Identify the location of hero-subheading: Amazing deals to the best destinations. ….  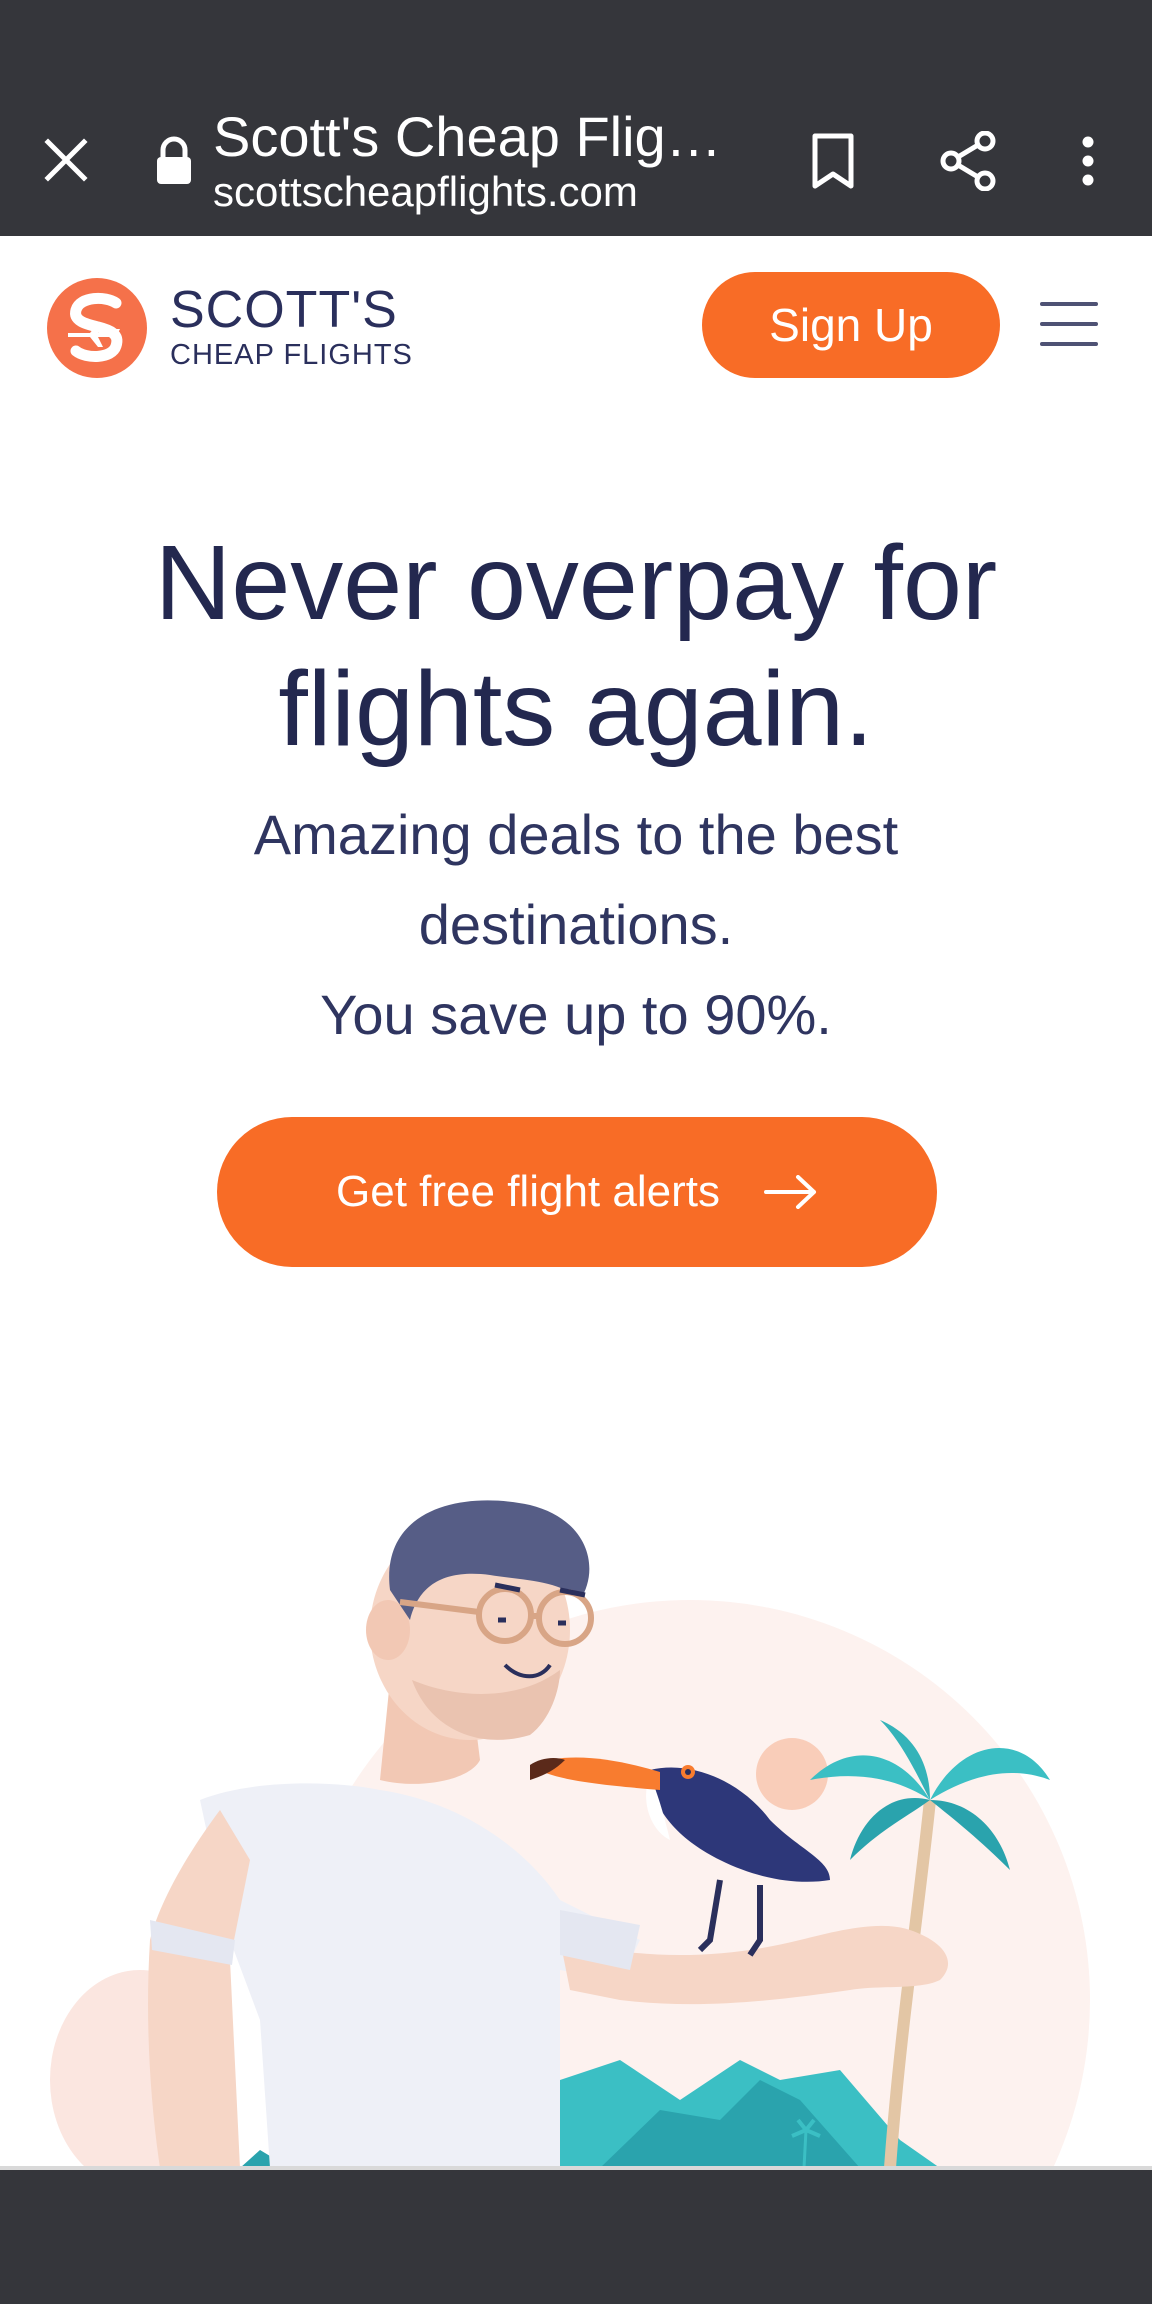
(576, 925).